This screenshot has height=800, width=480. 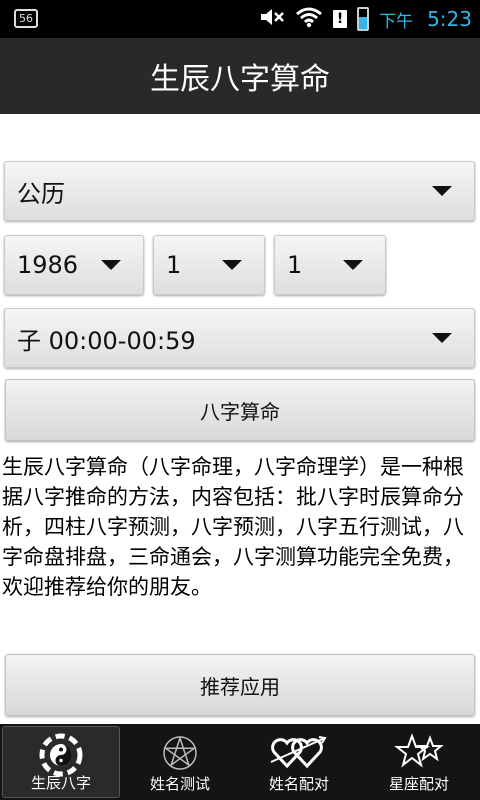 What do you see at coordinates (309, 19) in the screenshot?
I see `wifi-icon` at bounding box center [309, 19].